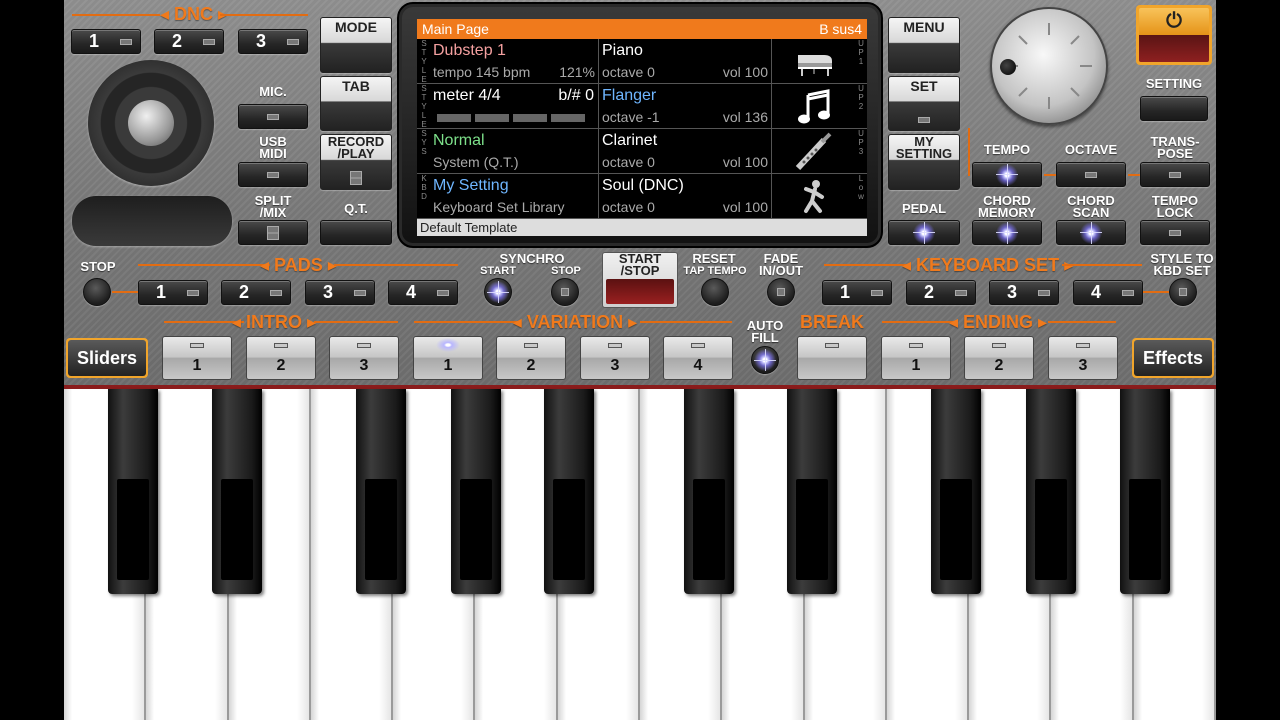 The image size is (1280, 720). What do you see at coordinates (1175, 174) in the screenshot?
I see `transpose-button` at bounding box center [1175, 174].